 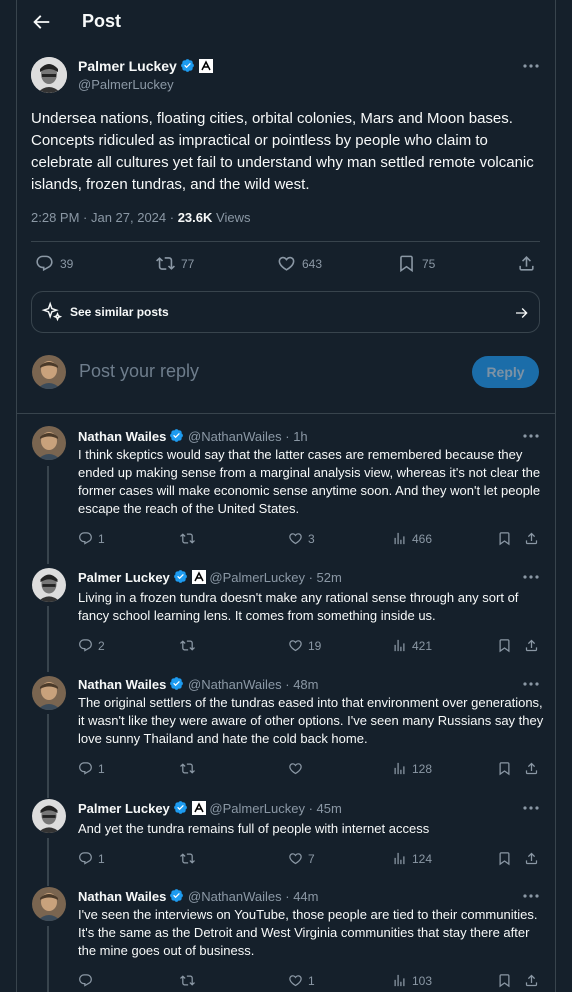 What do you see at coordinates (299, 263) in the screenshot?
I see `like-button: 643` at bounding box center [299, 263].